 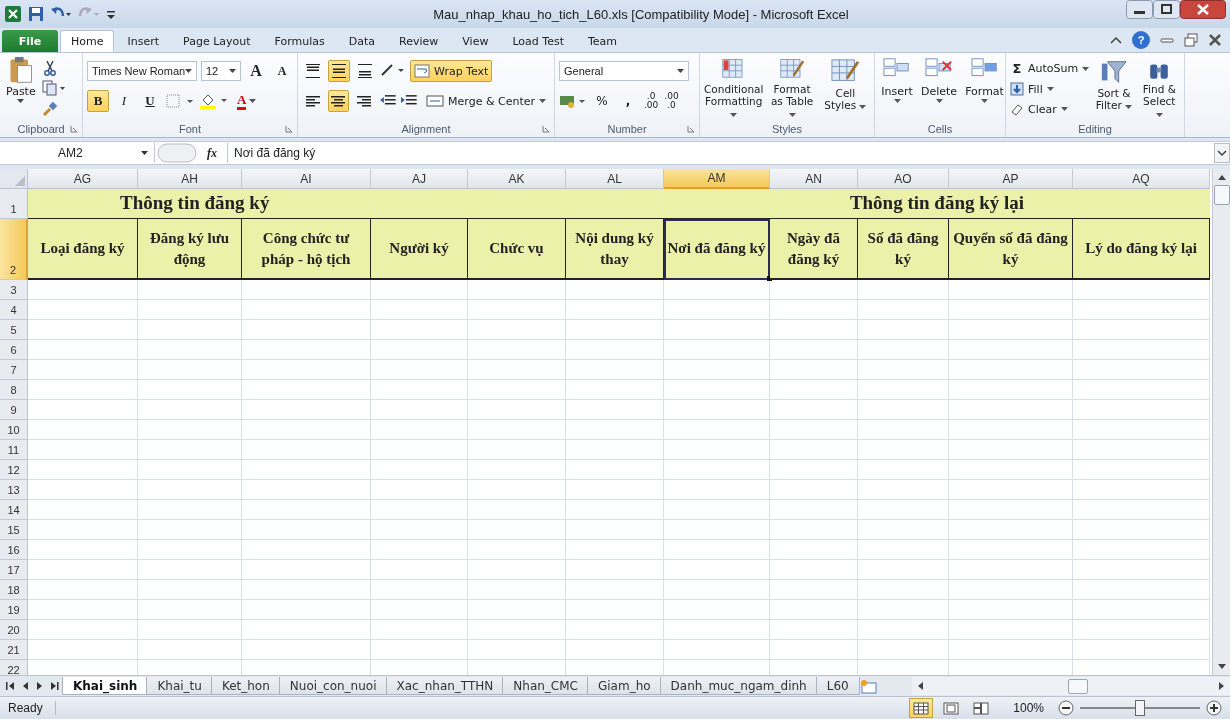 I want to click on row-header: 3, so click(x=14, y=290).